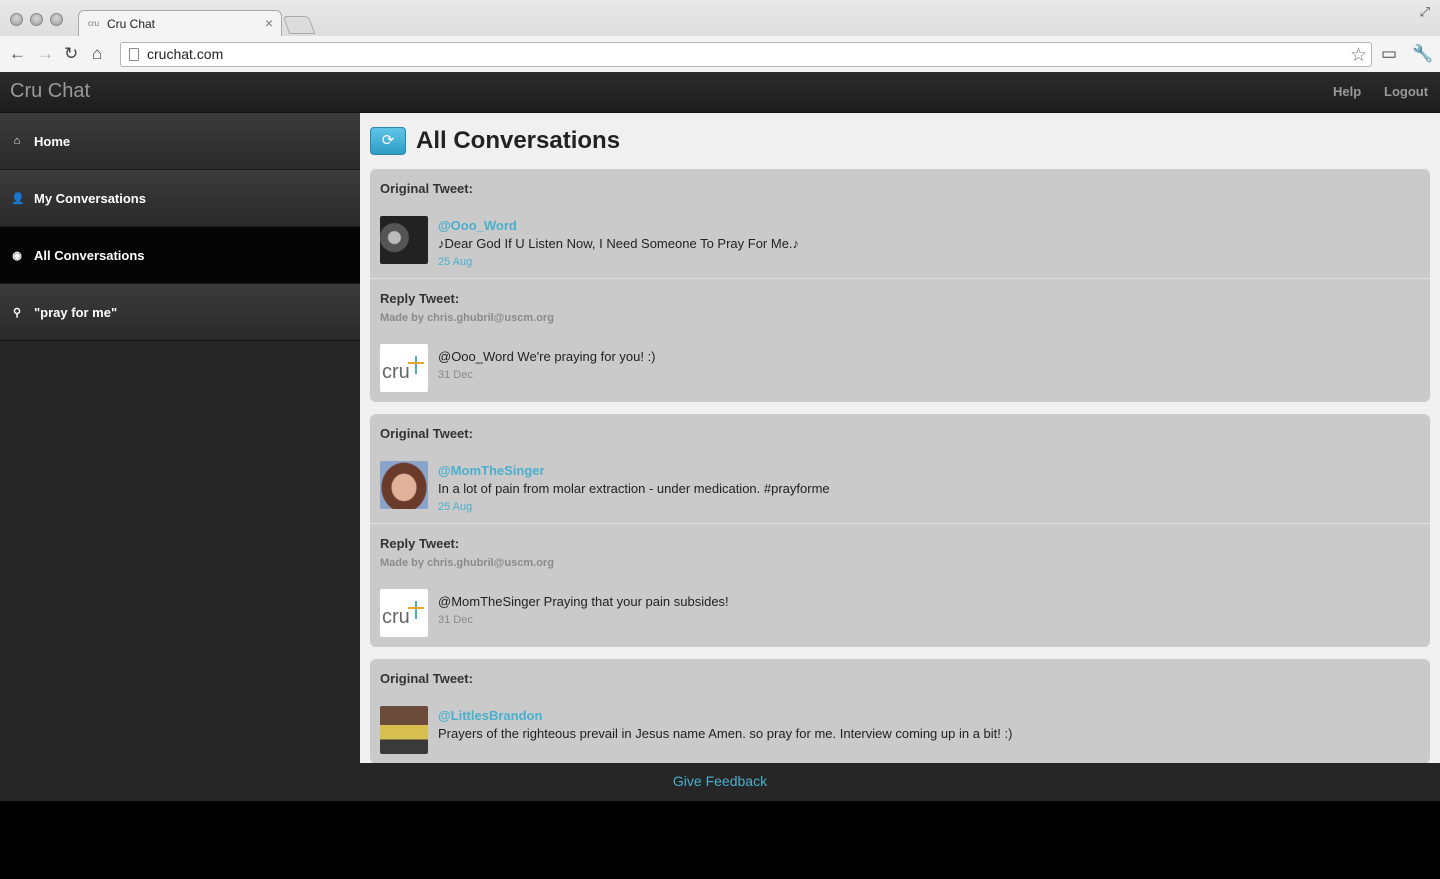 Image resolution: width=1440 pixels, height=879 pixels. What do you see at coordinates (16, 19) in the screenshot?
I see `close-window-button` at bounding box center [16, 19].